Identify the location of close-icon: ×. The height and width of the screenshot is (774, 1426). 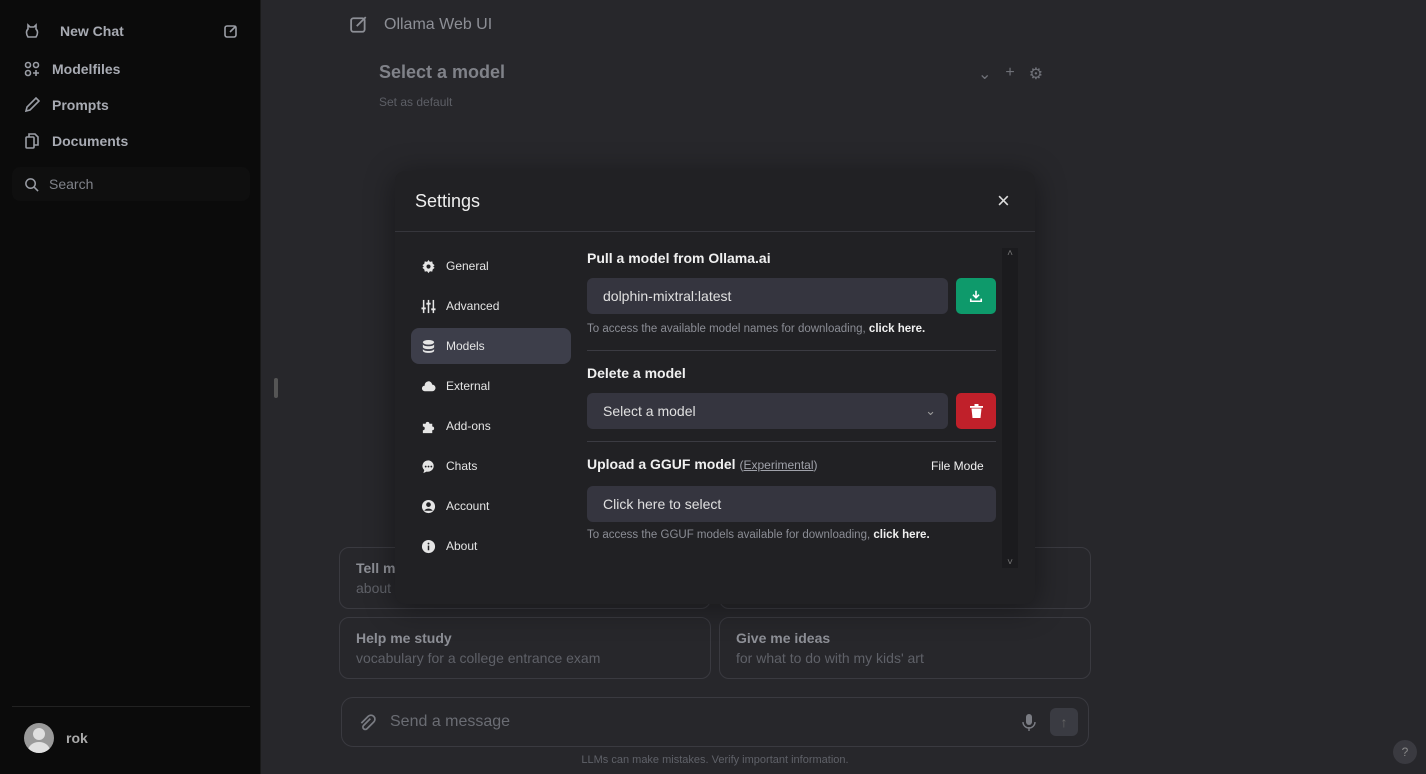
(1003, 201).